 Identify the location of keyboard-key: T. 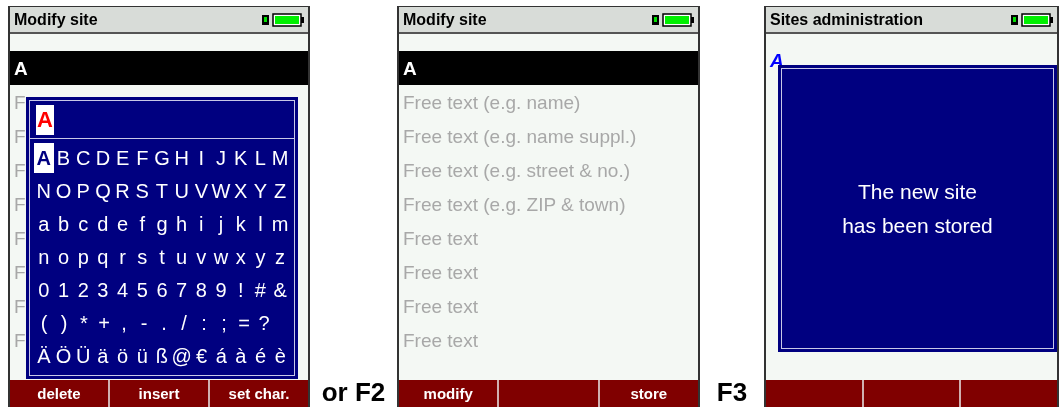
(162, 190).